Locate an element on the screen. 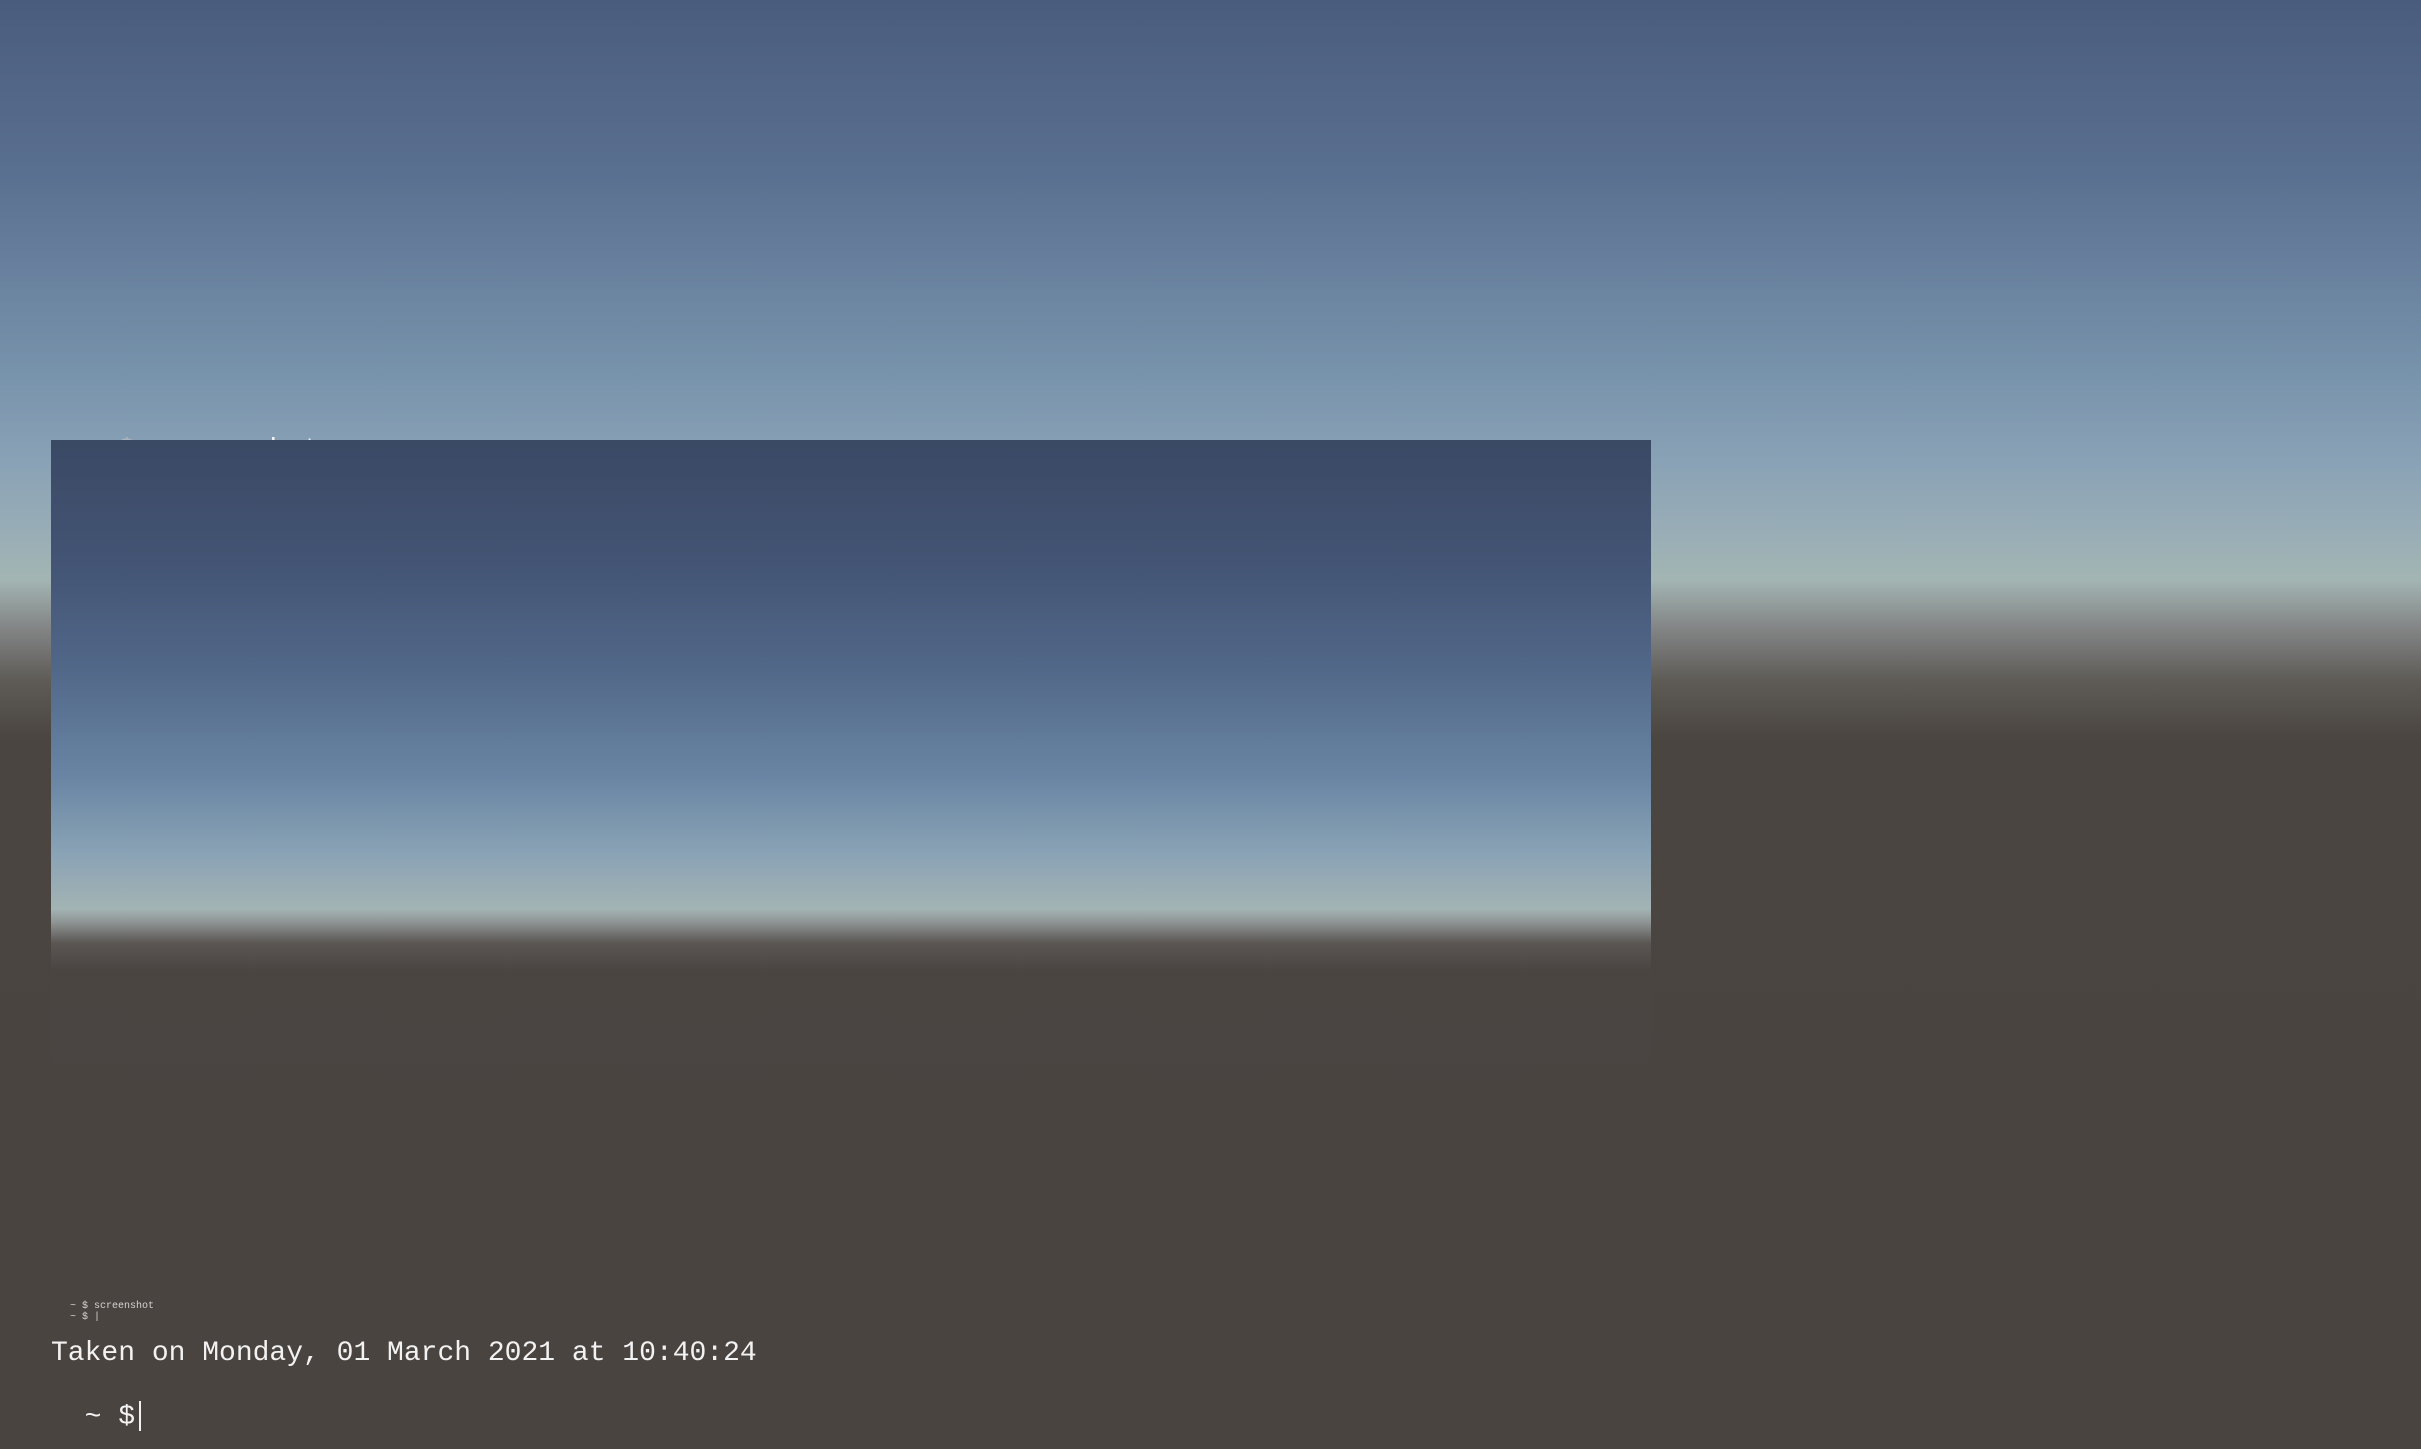 The height and width of the screenshot is (1449, 2421). input-prompt-line: ~ $ is located at coordinates (96, 1401).